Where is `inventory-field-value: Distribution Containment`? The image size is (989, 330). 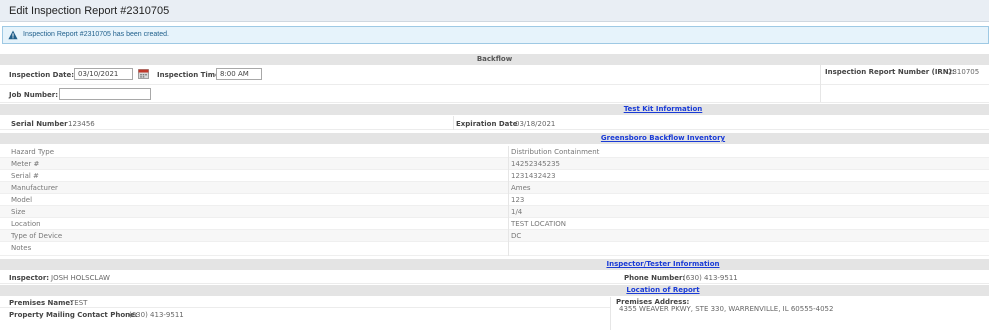
inventory-field-value: Distribution Containment is located at coordinates (555, 152).